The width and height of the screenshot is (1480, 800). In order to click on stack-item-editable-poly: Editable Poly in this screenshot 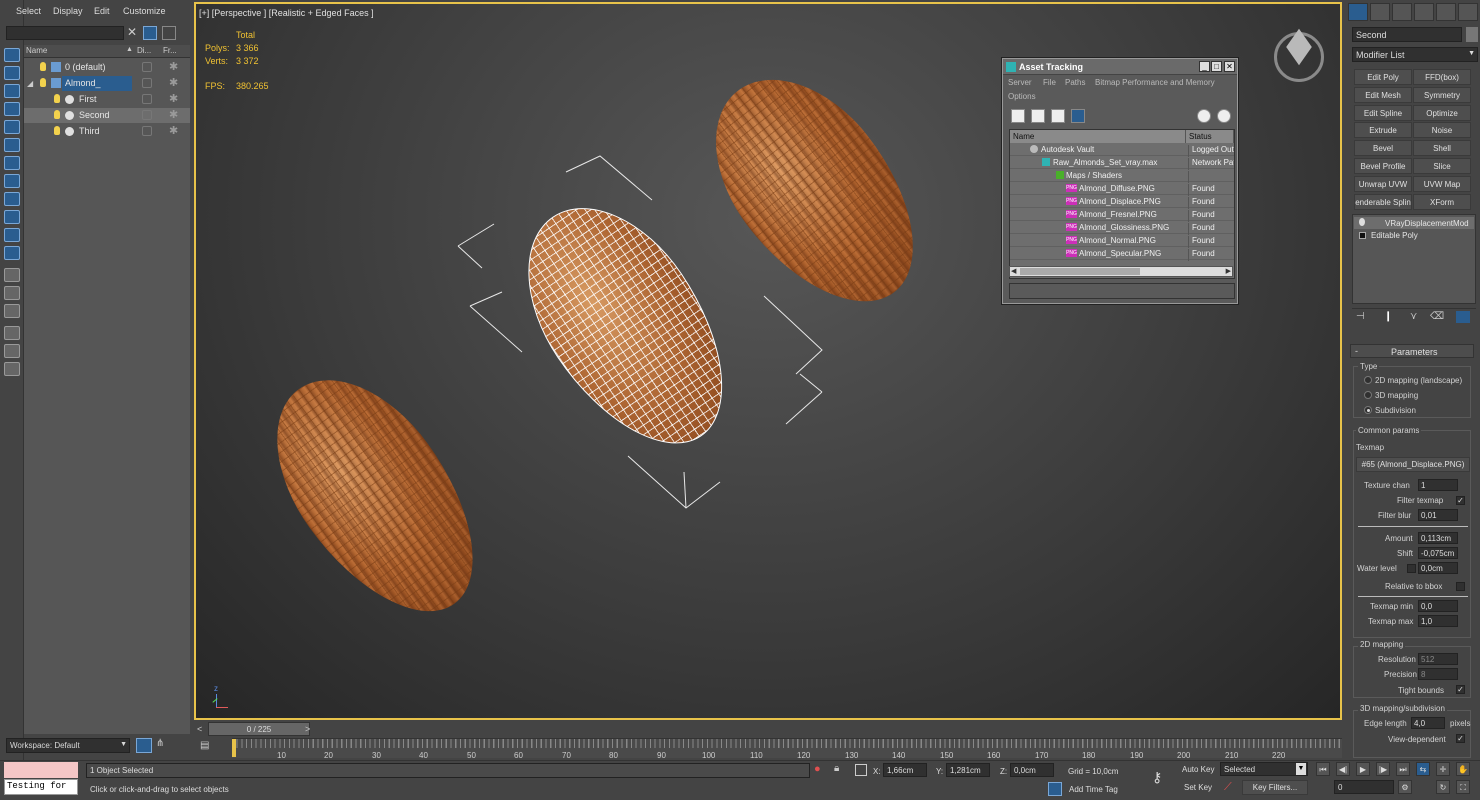, I will do `click(1394, 235)`.